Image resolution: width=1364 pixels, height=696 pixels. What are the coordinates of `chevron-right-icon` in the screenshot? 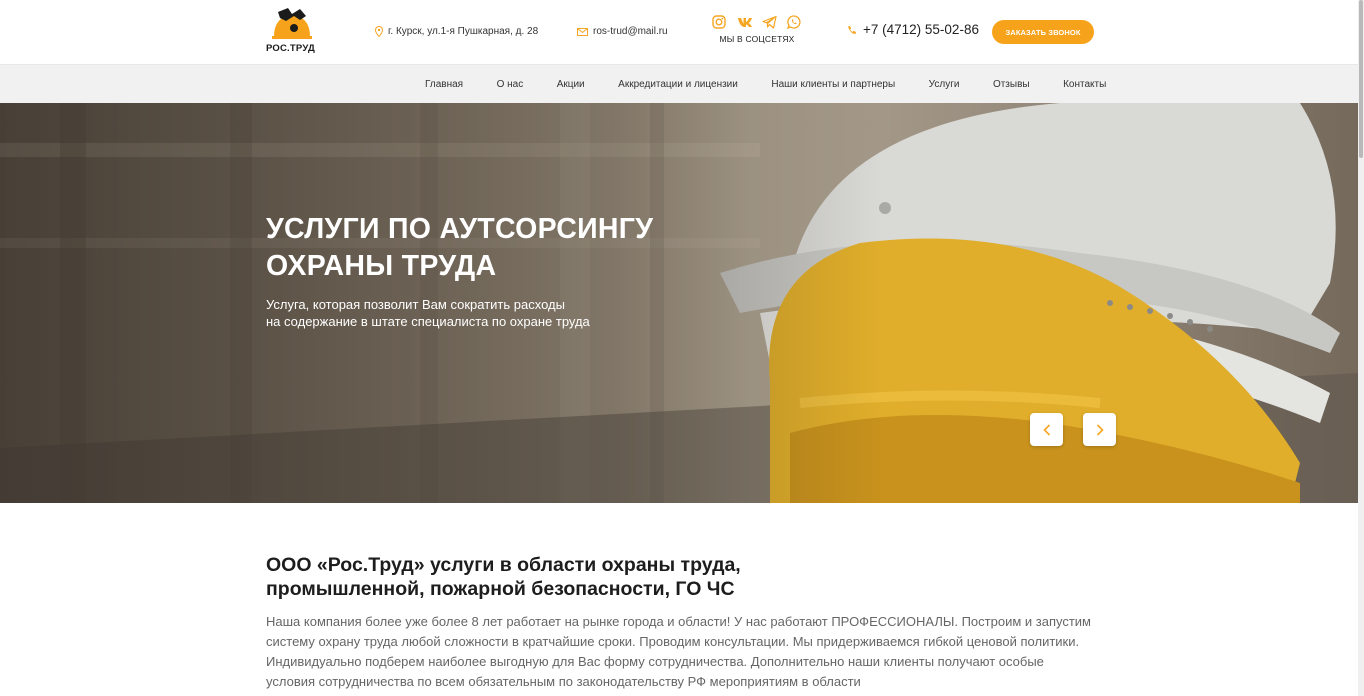 It's located at (1100, 429).